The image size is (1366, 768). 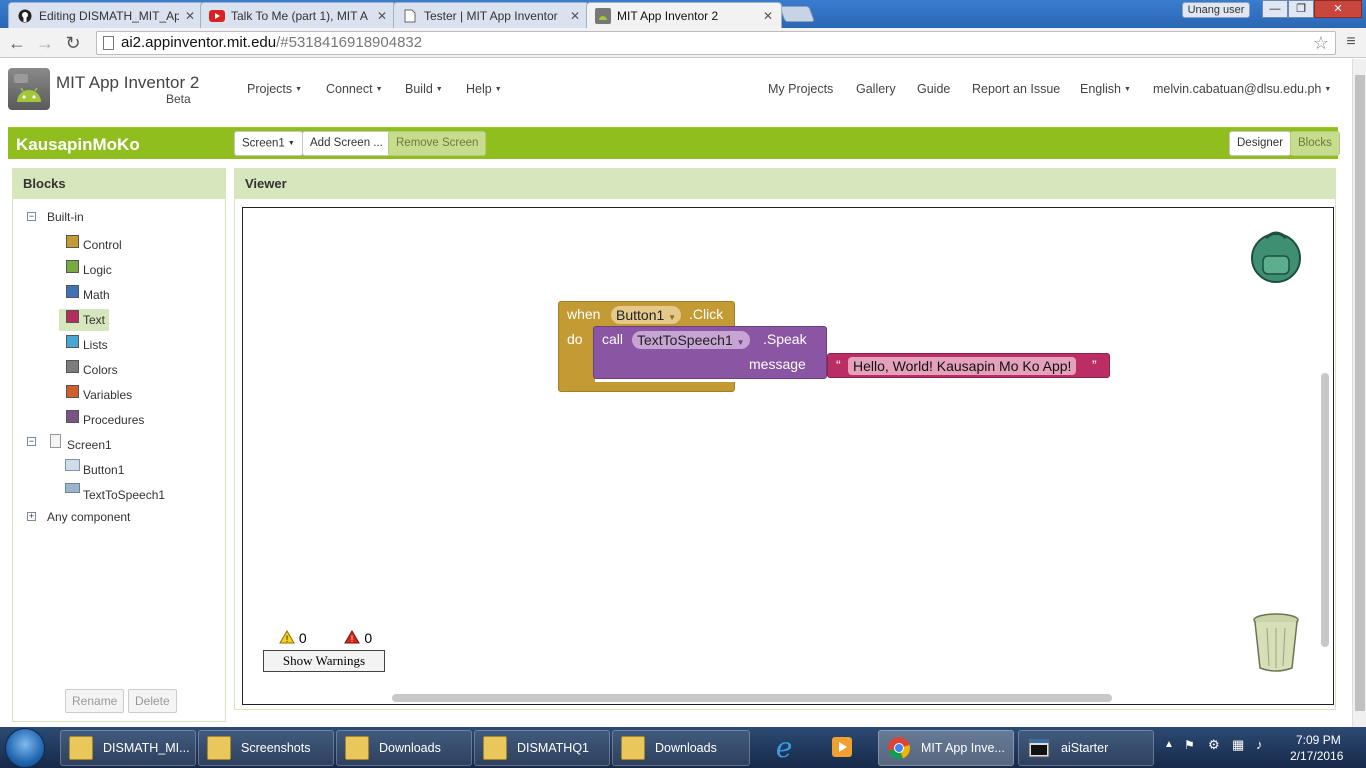 What do you see at coordinates (1321, 43) in the screenshot?
I see `bookmark-star-icon: ☆` at bounding box center [1321, 43].